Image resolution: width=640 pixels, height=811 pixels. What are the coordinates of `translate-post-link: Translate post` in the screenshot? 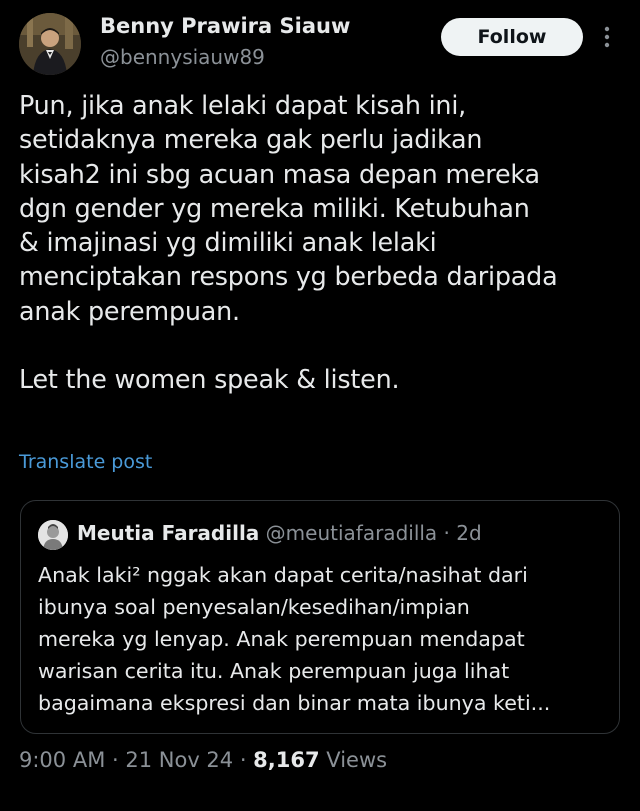 It's located at (85, 462).